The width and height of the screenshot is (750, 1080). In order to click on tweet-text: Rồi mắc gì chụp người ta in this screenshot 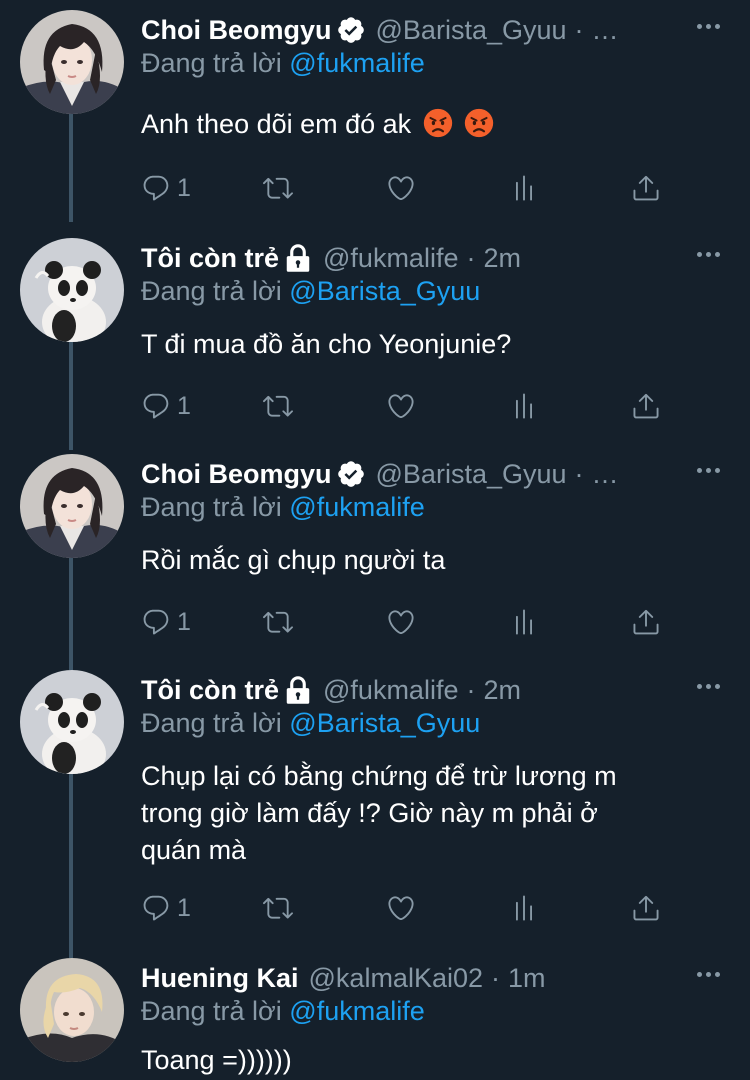, I will do `click(431, 560)`.